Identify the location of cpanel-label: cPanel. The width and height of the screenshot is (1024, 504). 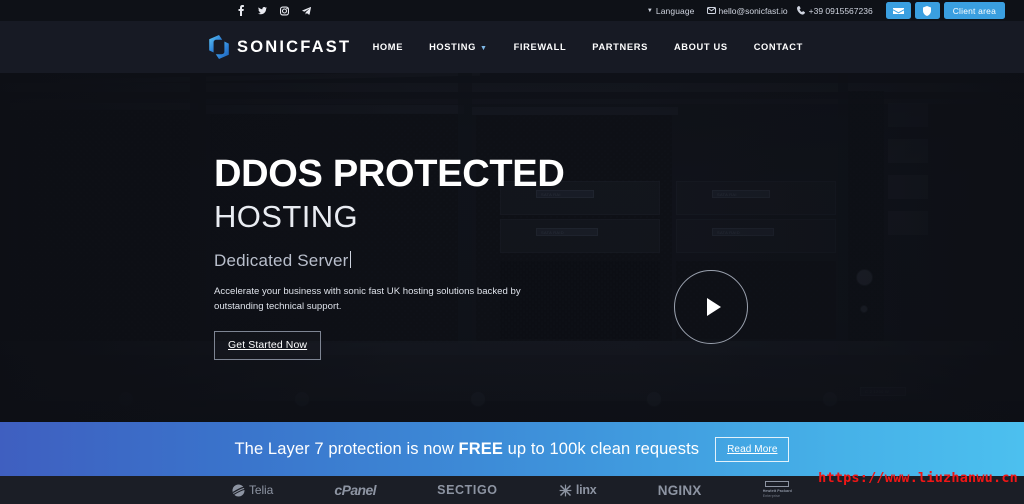
(355, 490).